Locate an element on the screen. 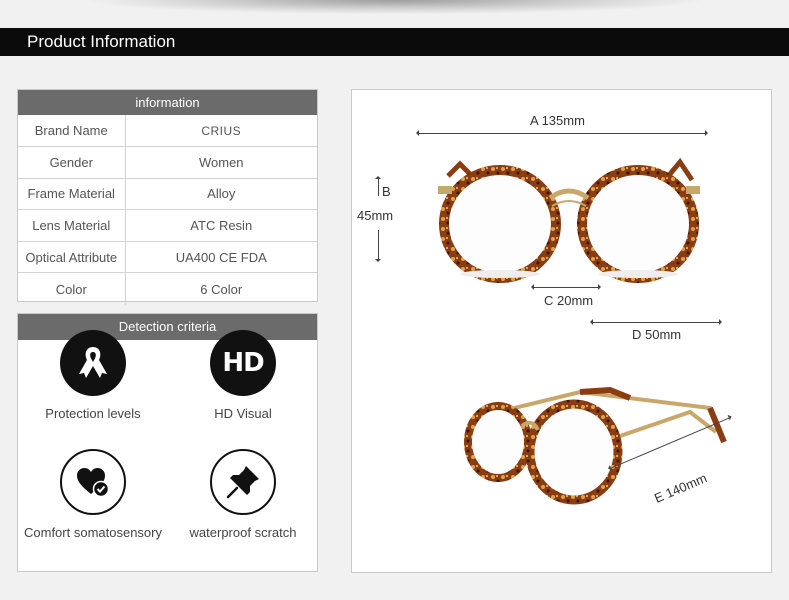 Image resolution: width=789 pixels, height=600 pixels. table-row: Color 6 Color is located at coordinates (167, 288).